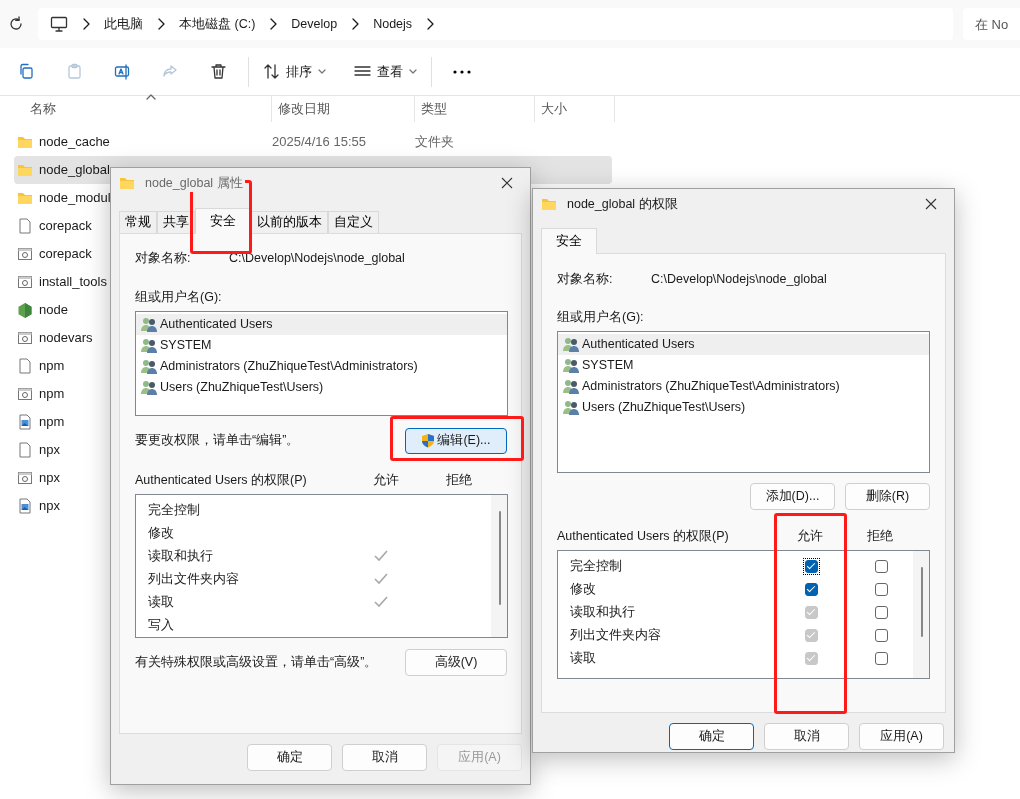 This screenshot has height=799, width=1020. Describe the element at coordinates (66, 338) in the screenshot. I see `file-name: nodevars` at that location.